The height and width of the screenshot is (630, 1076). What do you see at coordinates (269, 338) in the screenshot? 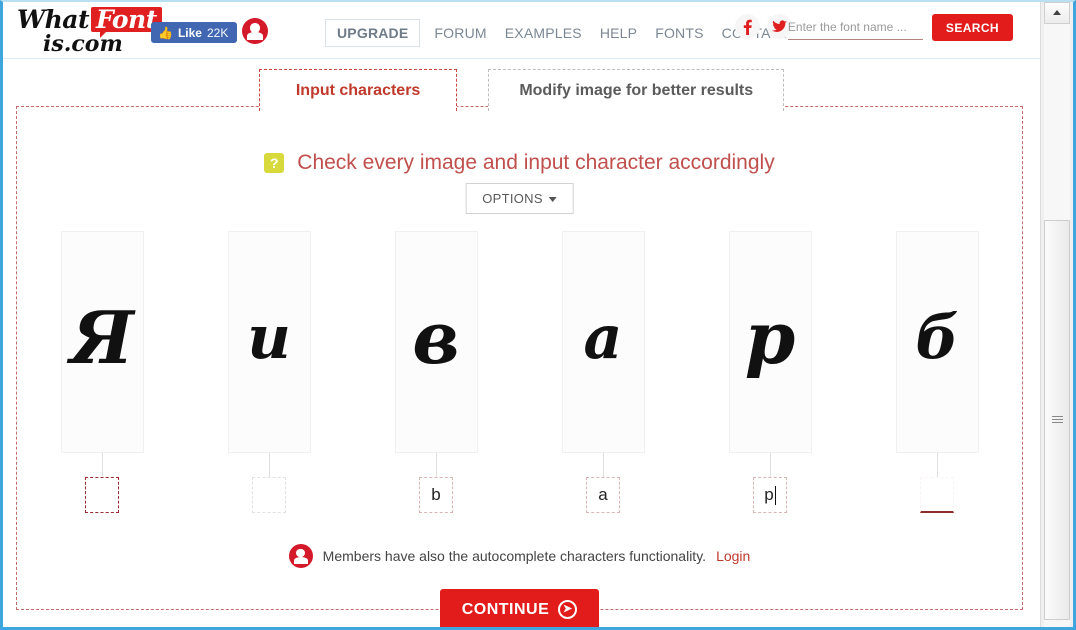
I see `glyph-char-2: и` at bounding box center [269, 338].